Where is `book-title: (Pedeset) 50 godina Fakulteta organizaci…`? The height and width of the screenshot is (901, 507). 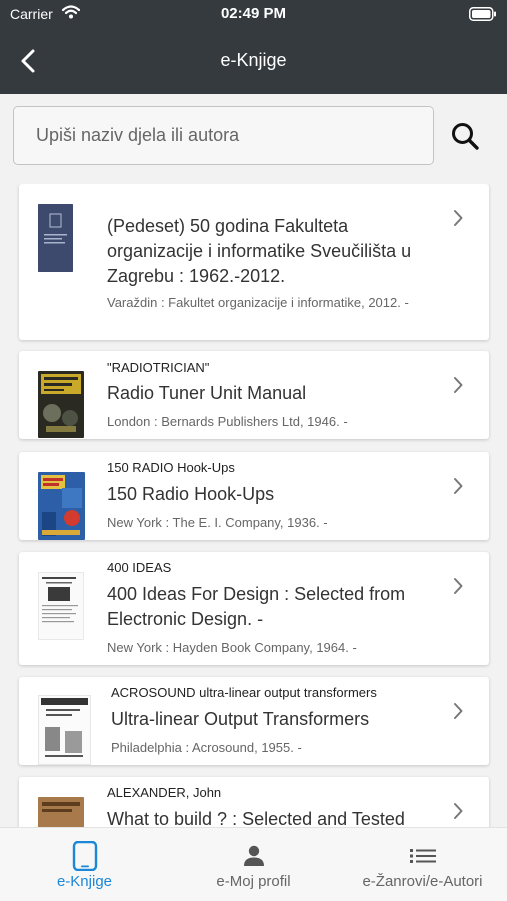
book-title: (Pedeset) 50 godina Fakulteta organizaci… is located at coordinates (259, 251).